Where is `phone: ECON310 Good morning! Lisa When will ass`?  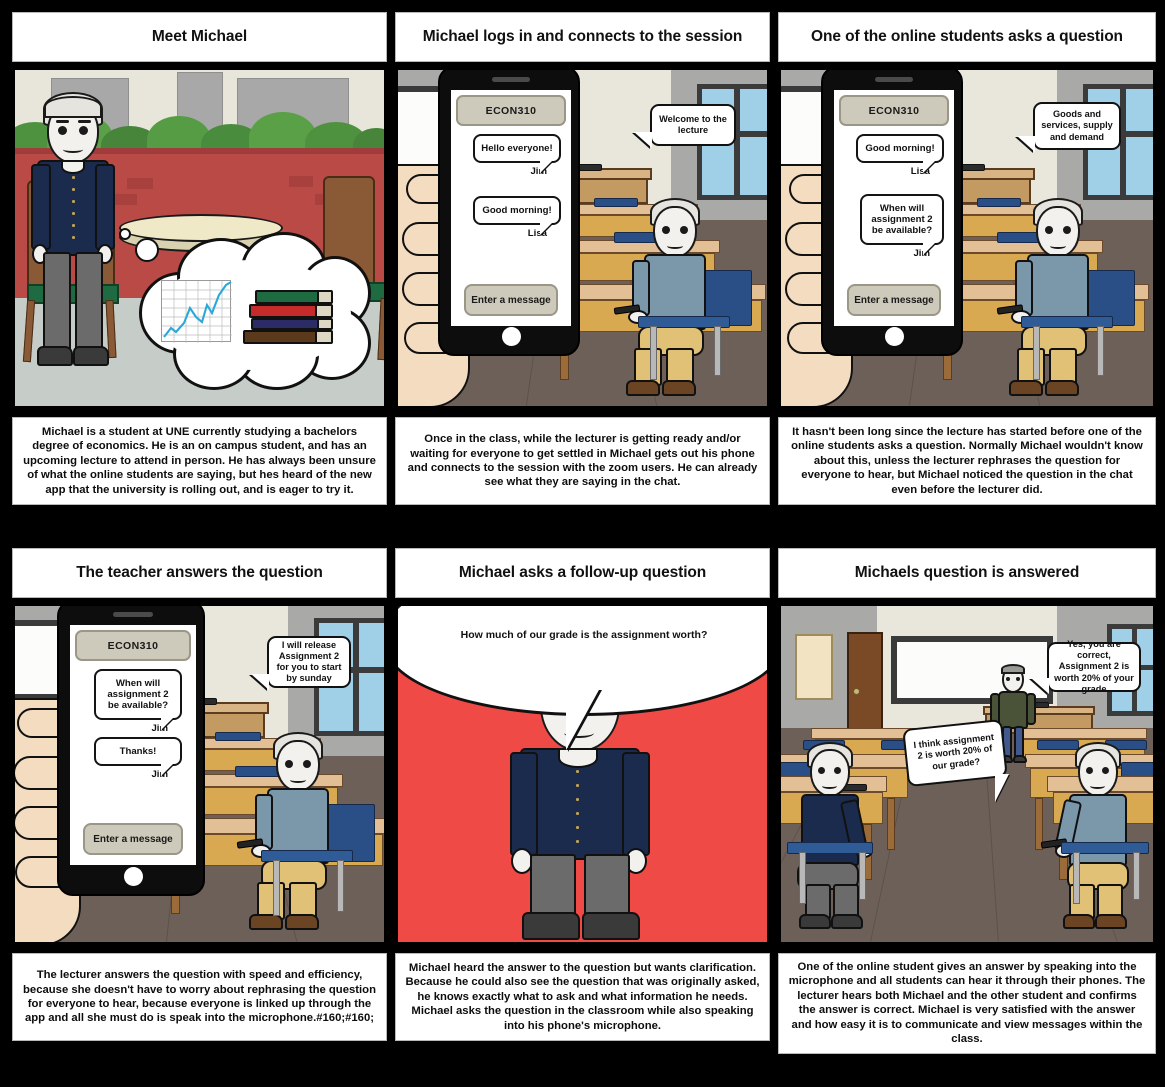 phone: ECON310 Good morning! Lisa When will ass is located at coordinates (892, 213).